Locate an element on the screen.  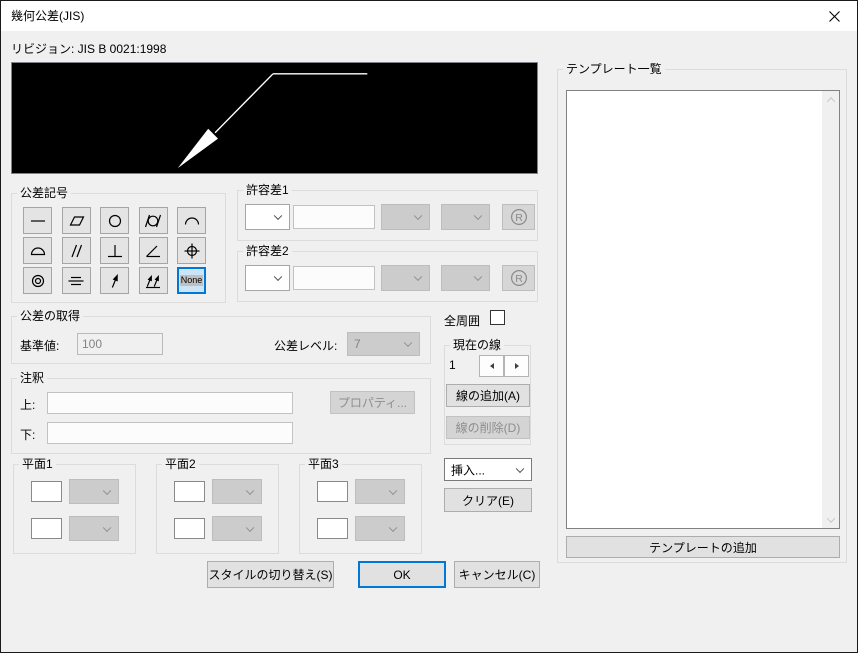
symbol-total-runout-button is located at coordinates (153, 280).